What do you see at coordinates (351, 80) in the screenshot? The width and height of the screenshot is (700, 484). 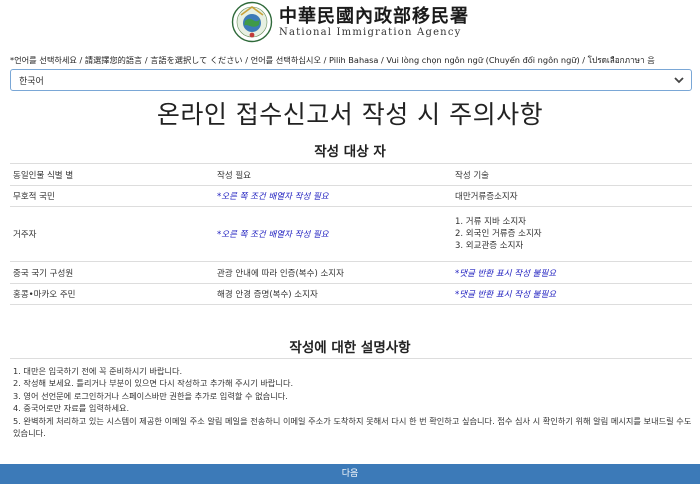 I see `language-select: 한국어` at bounding box center [351, 80].